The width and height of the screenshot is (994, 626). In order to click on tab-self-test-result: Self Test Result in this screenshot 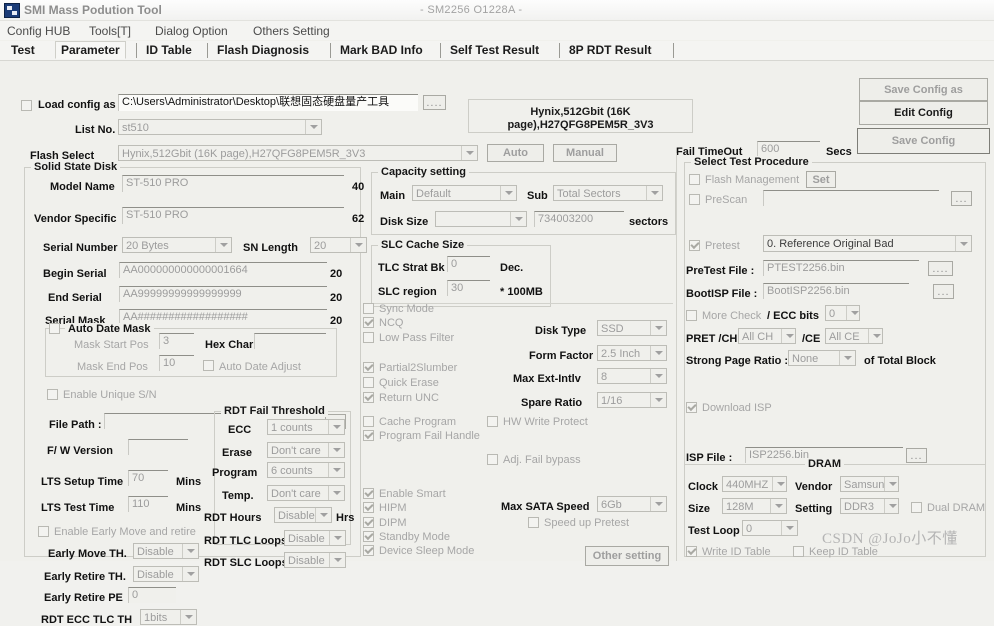, I will do `click(494, 50)`.